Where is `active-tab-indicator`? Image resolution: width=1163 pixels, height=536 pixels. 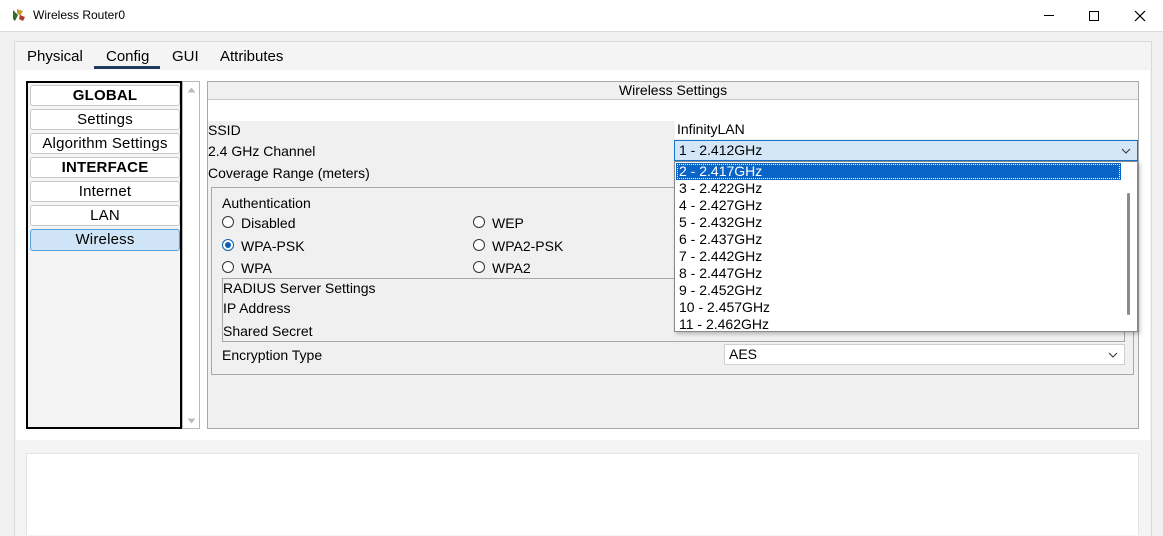
active-tab-indicator is located at coordinates (127, 67).